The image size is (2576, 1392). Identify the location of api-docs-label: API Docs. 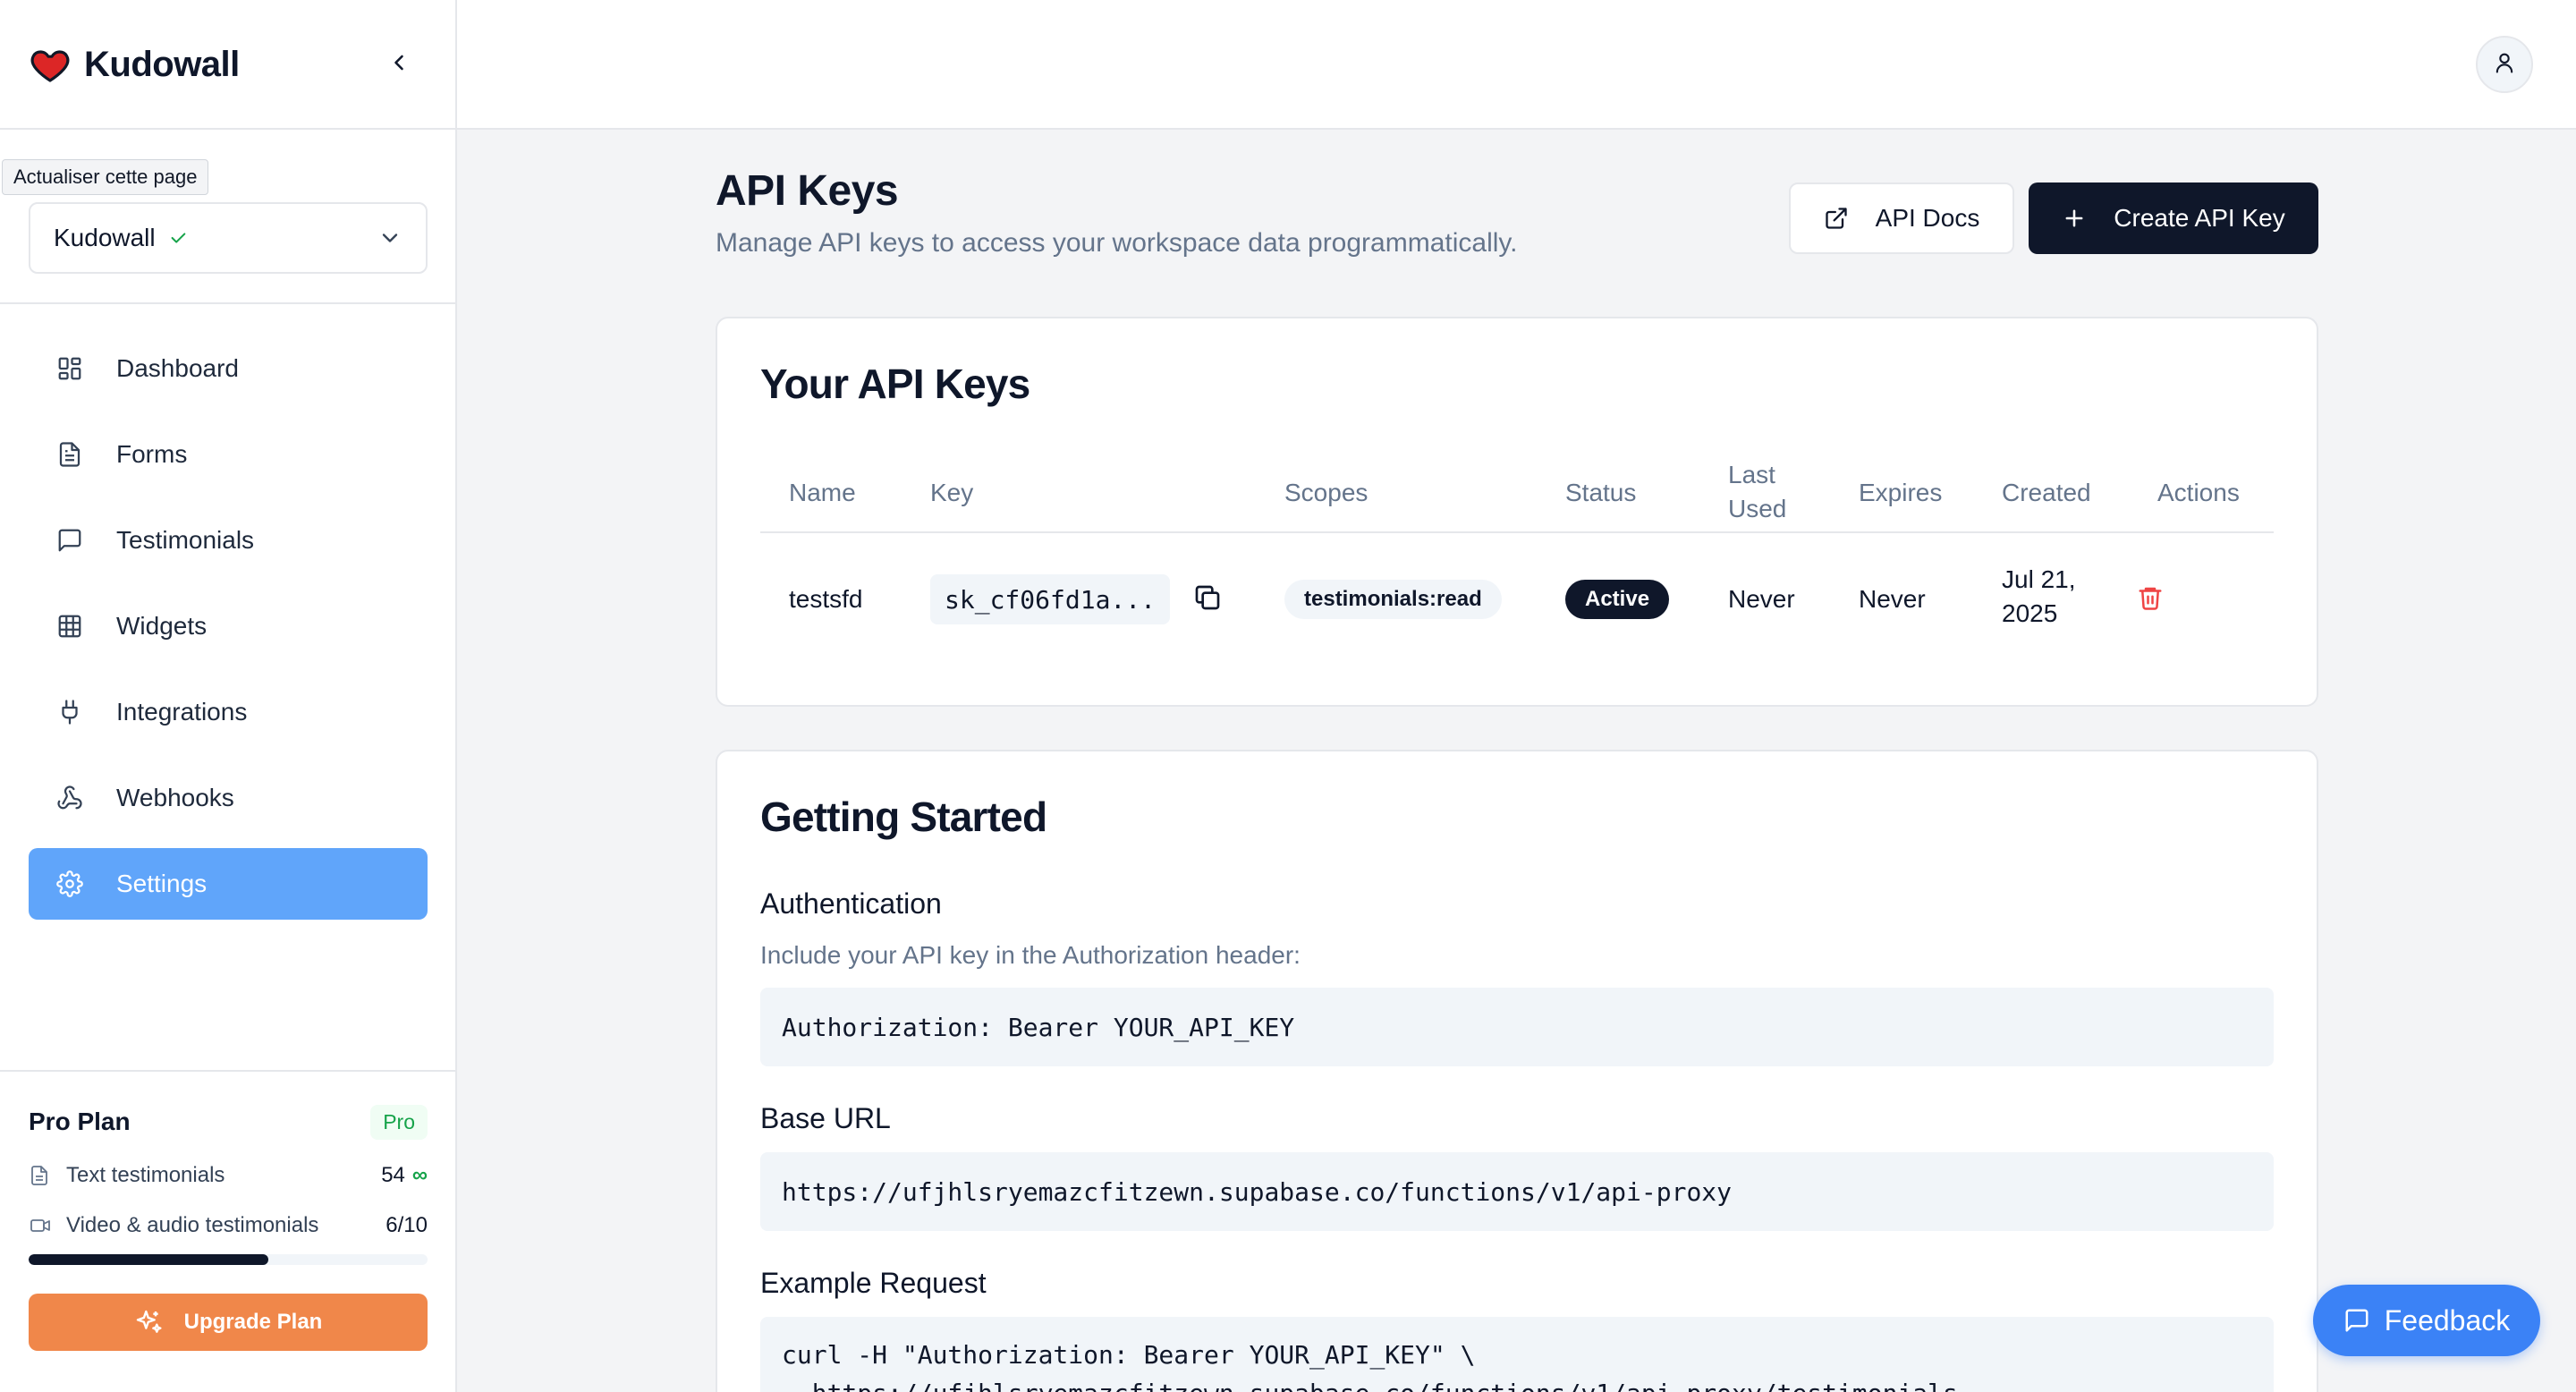
(1927, 218).